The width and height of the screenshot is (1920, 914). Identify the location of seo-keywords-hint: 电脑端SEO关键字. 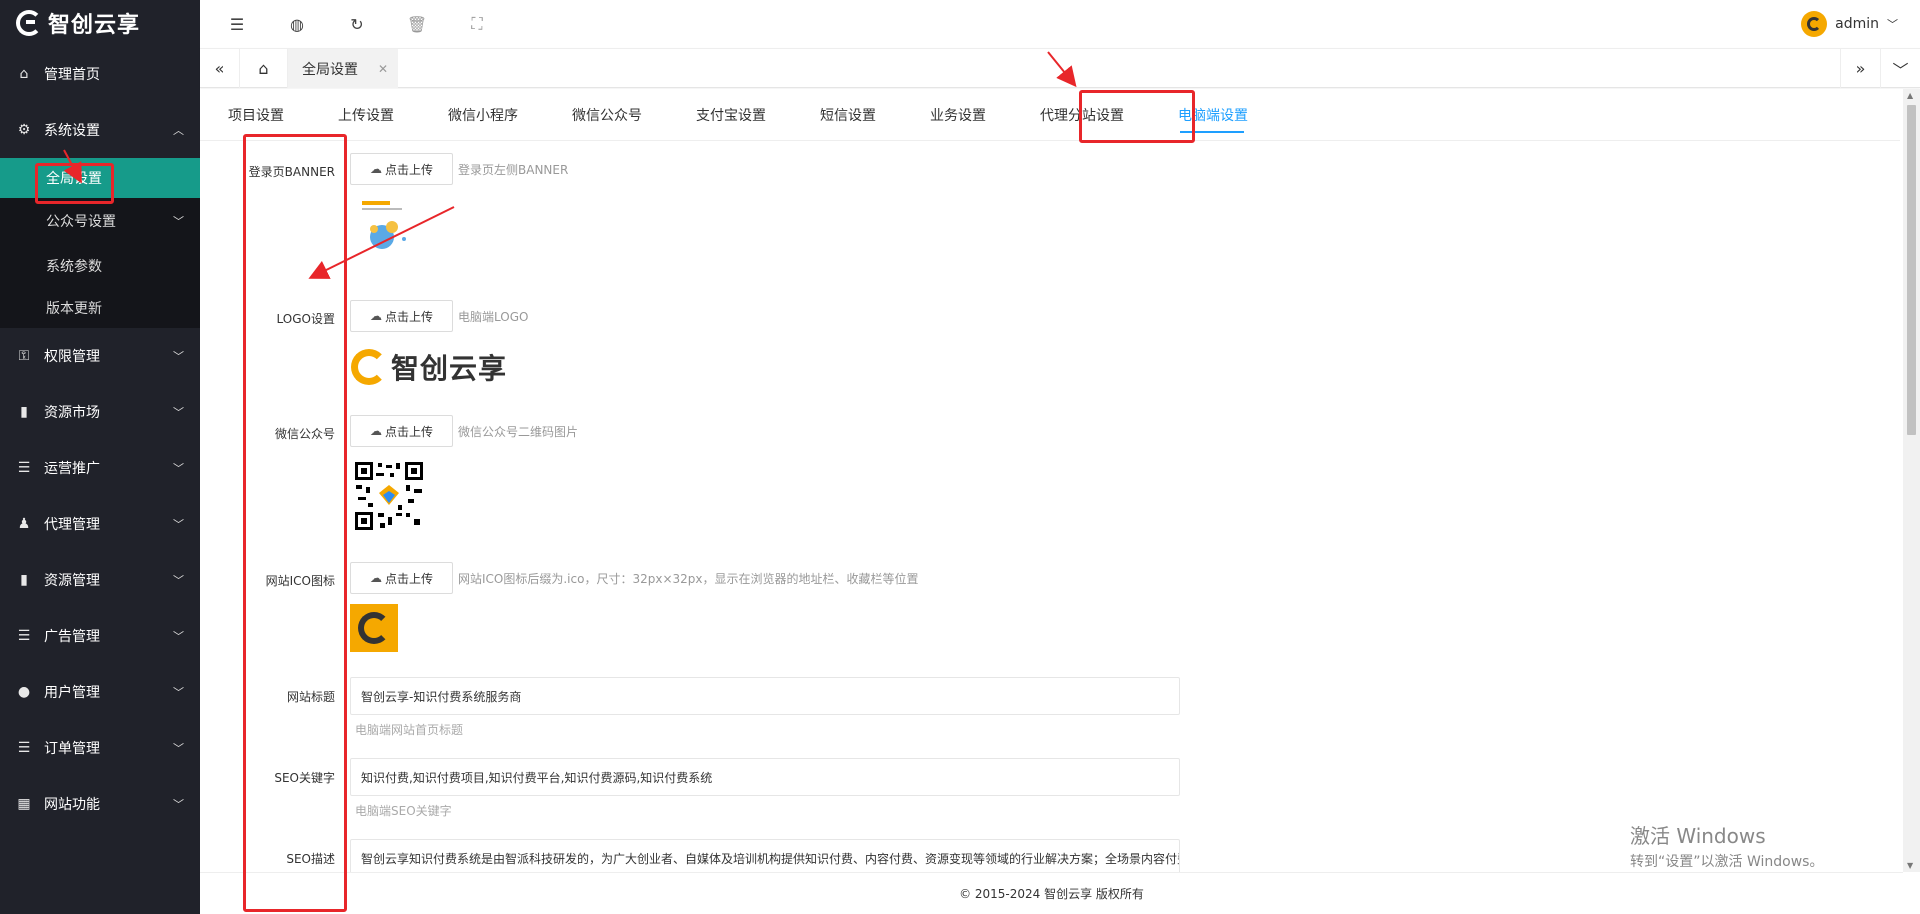
(403, 811).